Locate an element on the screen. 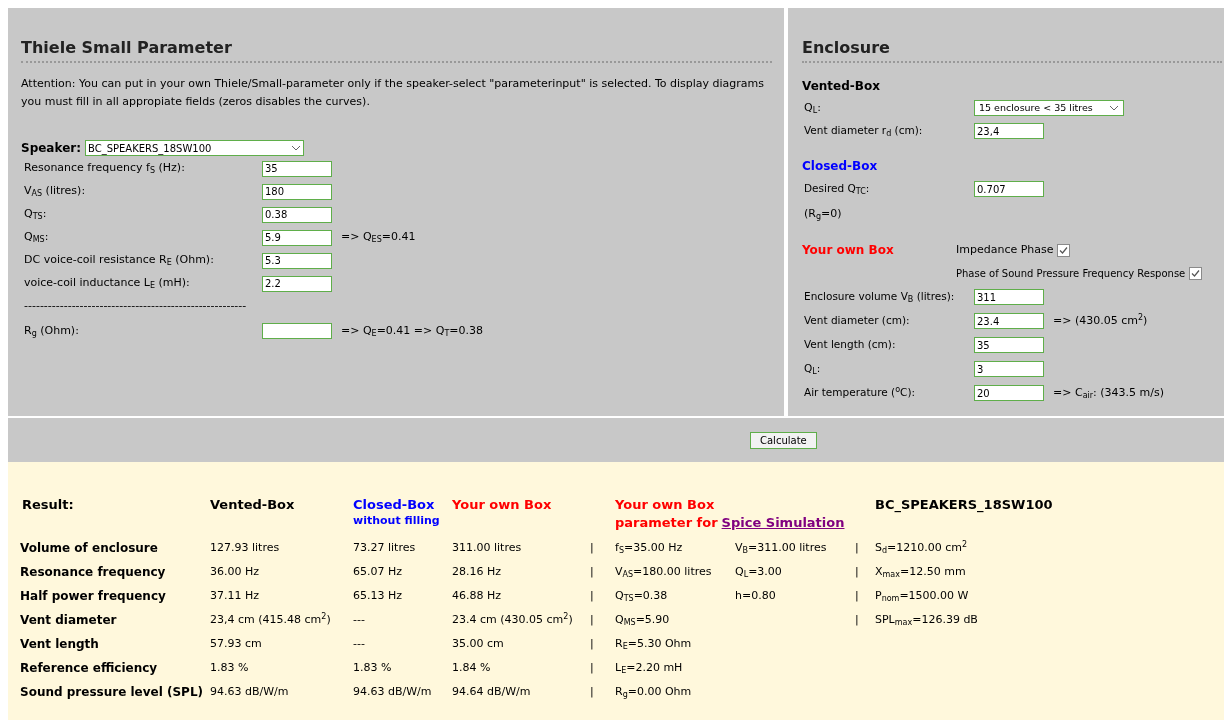  input-field: 180 is located at coordinates (297, 191).